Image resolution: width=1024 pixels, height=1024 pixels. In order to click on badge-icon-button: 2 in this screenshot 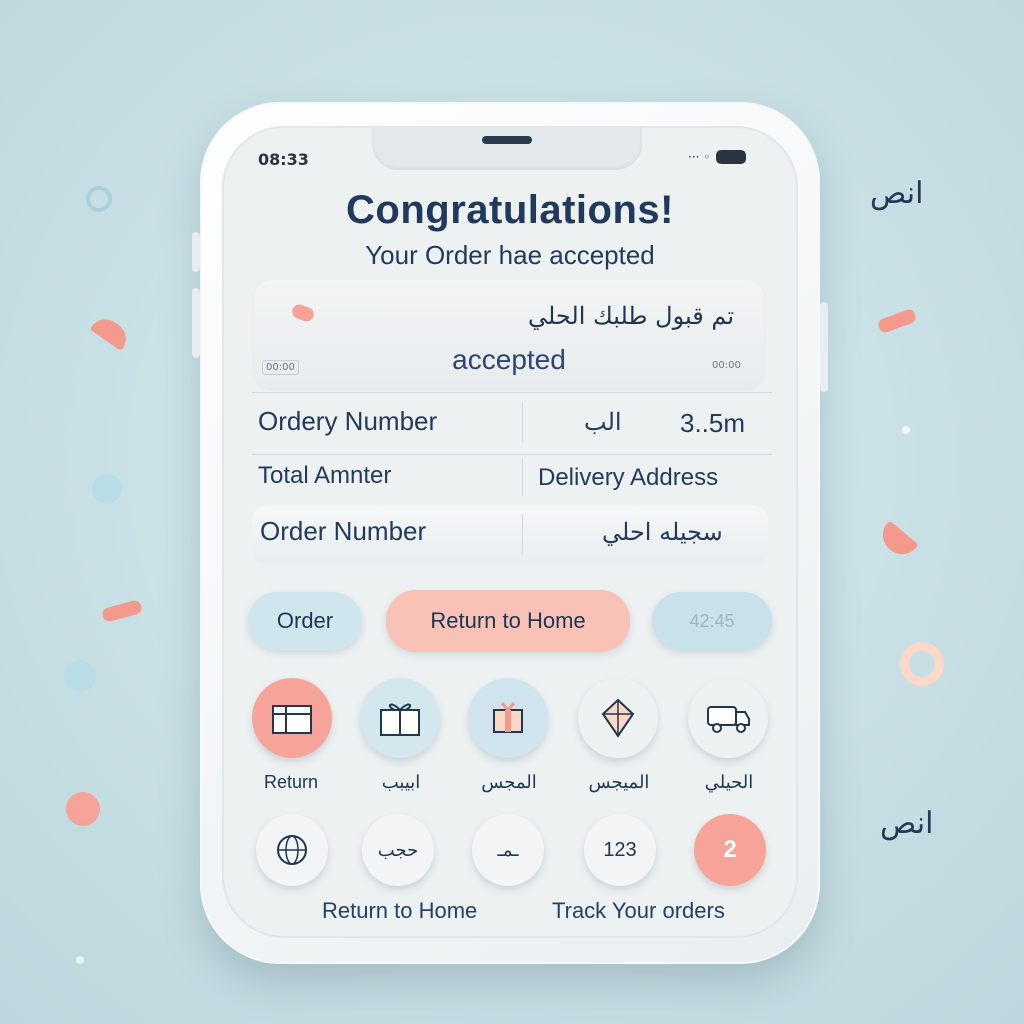, I will do `click(730, 850)`.